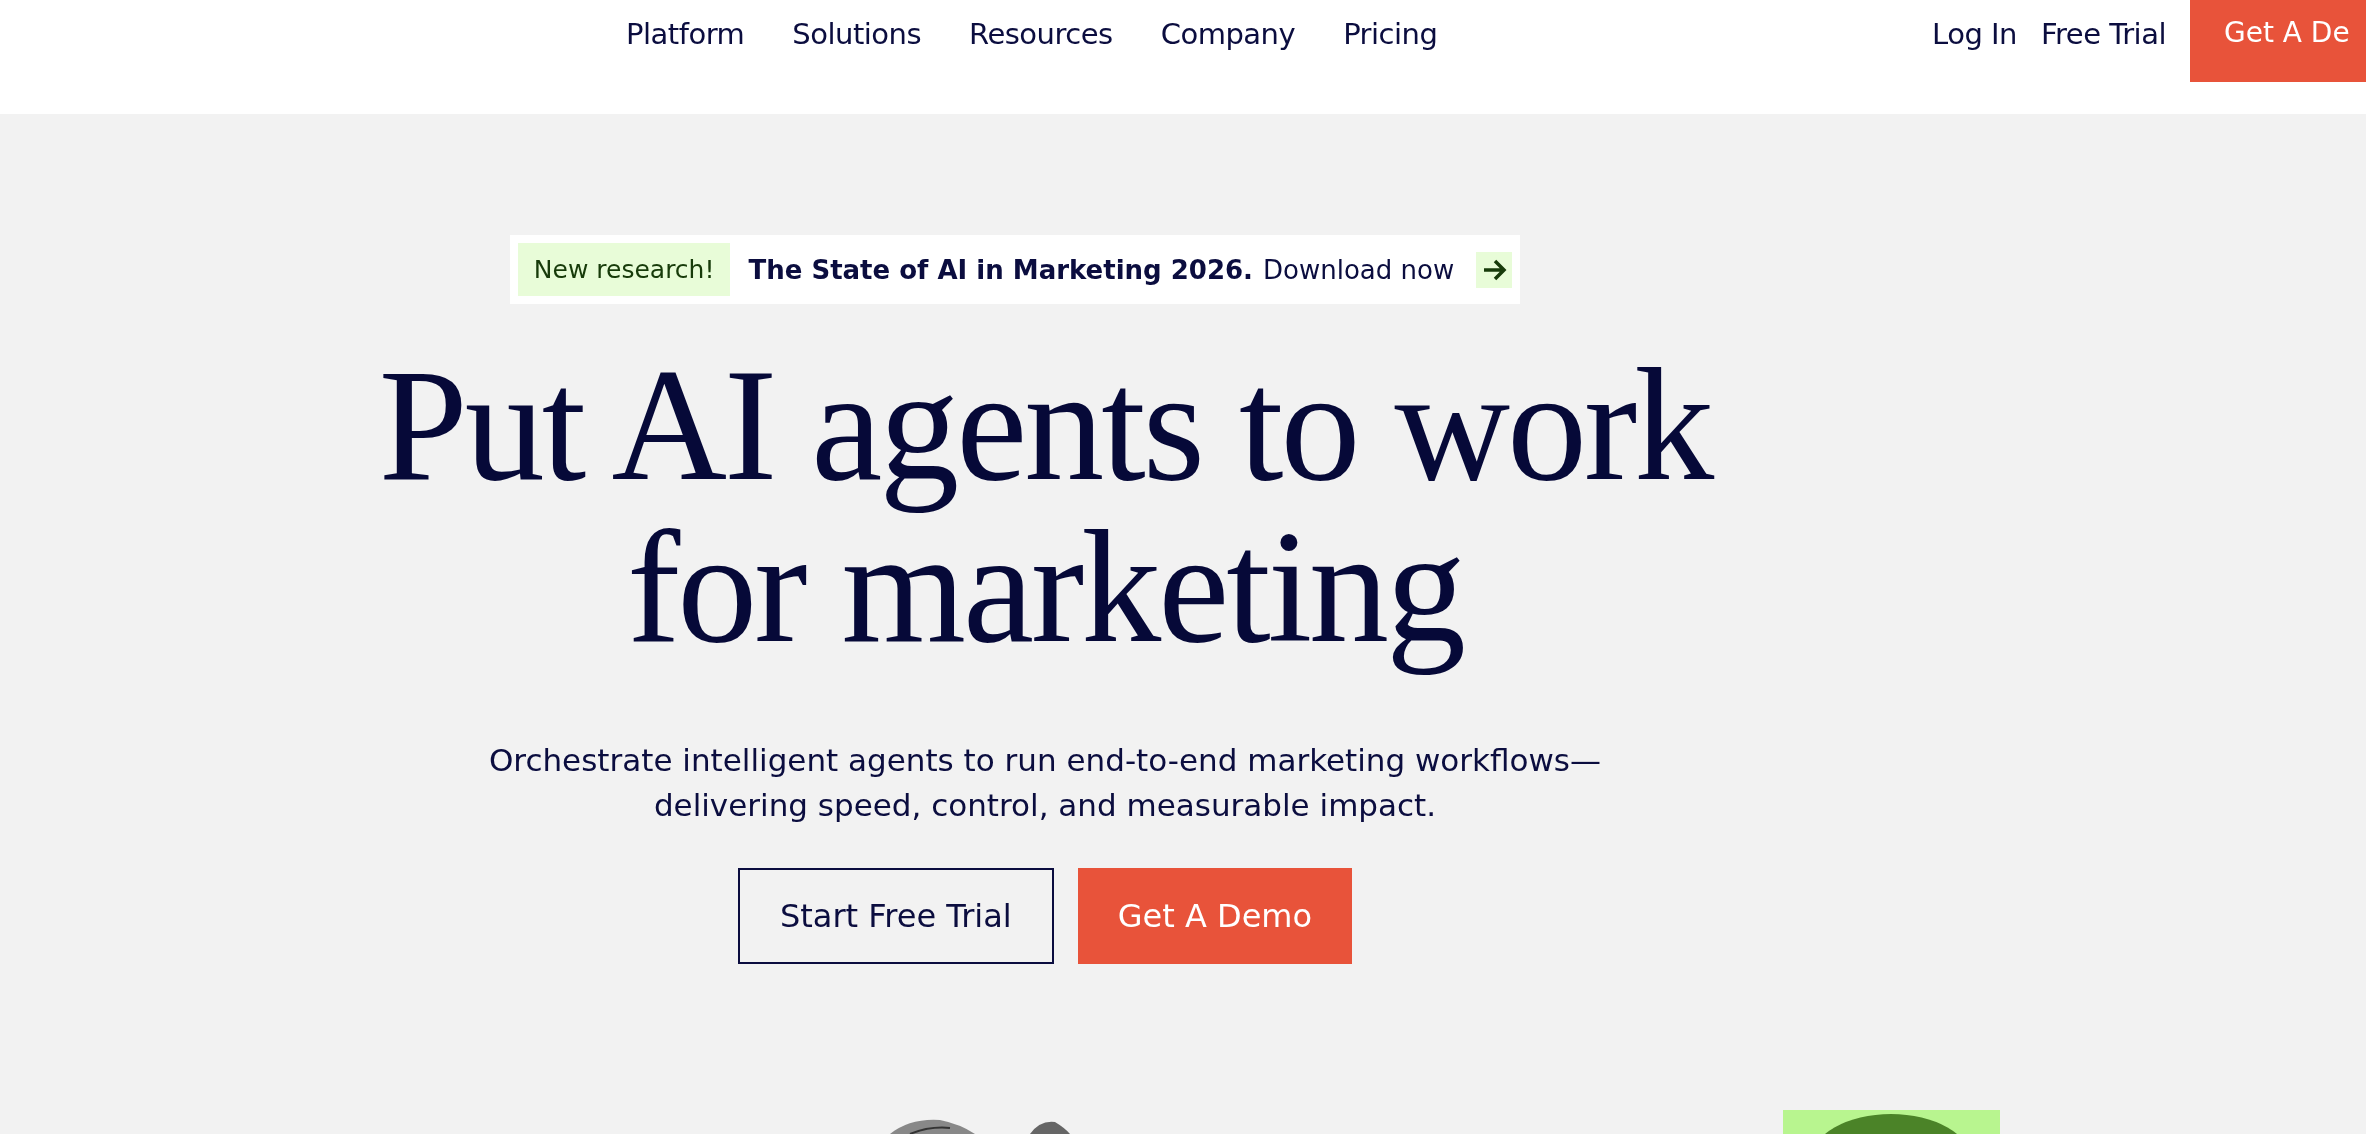 Image resolution: width=2366 pixels, height=1134 pixels. Describe the element at coordinates (1359, 269) in the screenshot. I see `banner-action: Download now` at that location.